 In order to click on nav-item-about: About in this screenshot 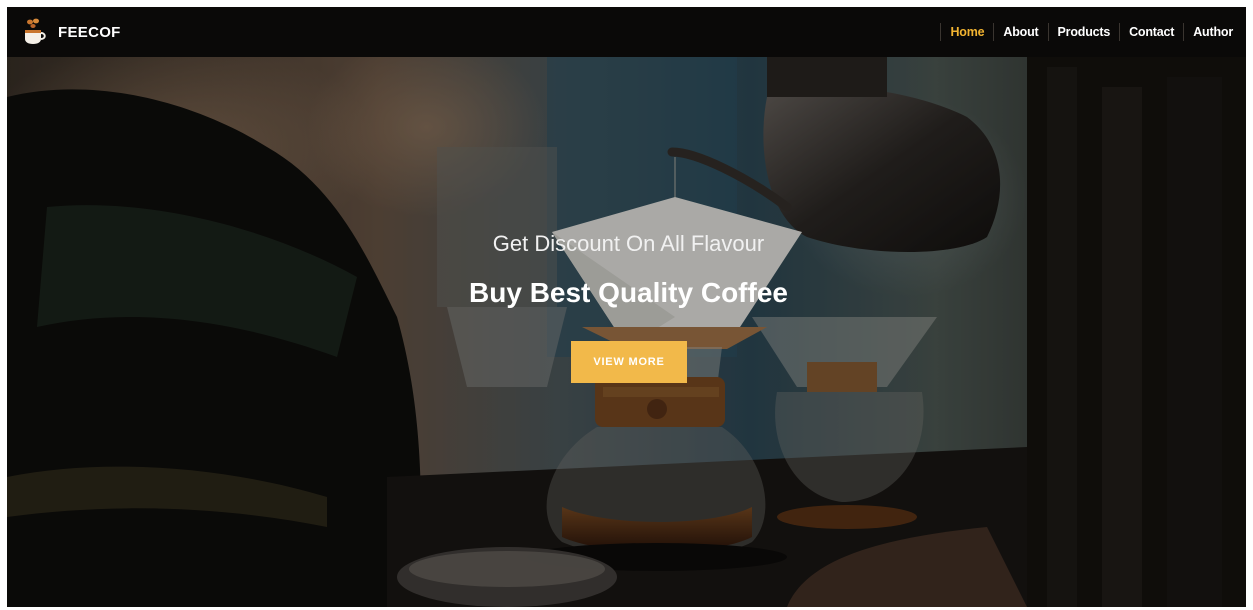, I will do `click(1020, 32)`.